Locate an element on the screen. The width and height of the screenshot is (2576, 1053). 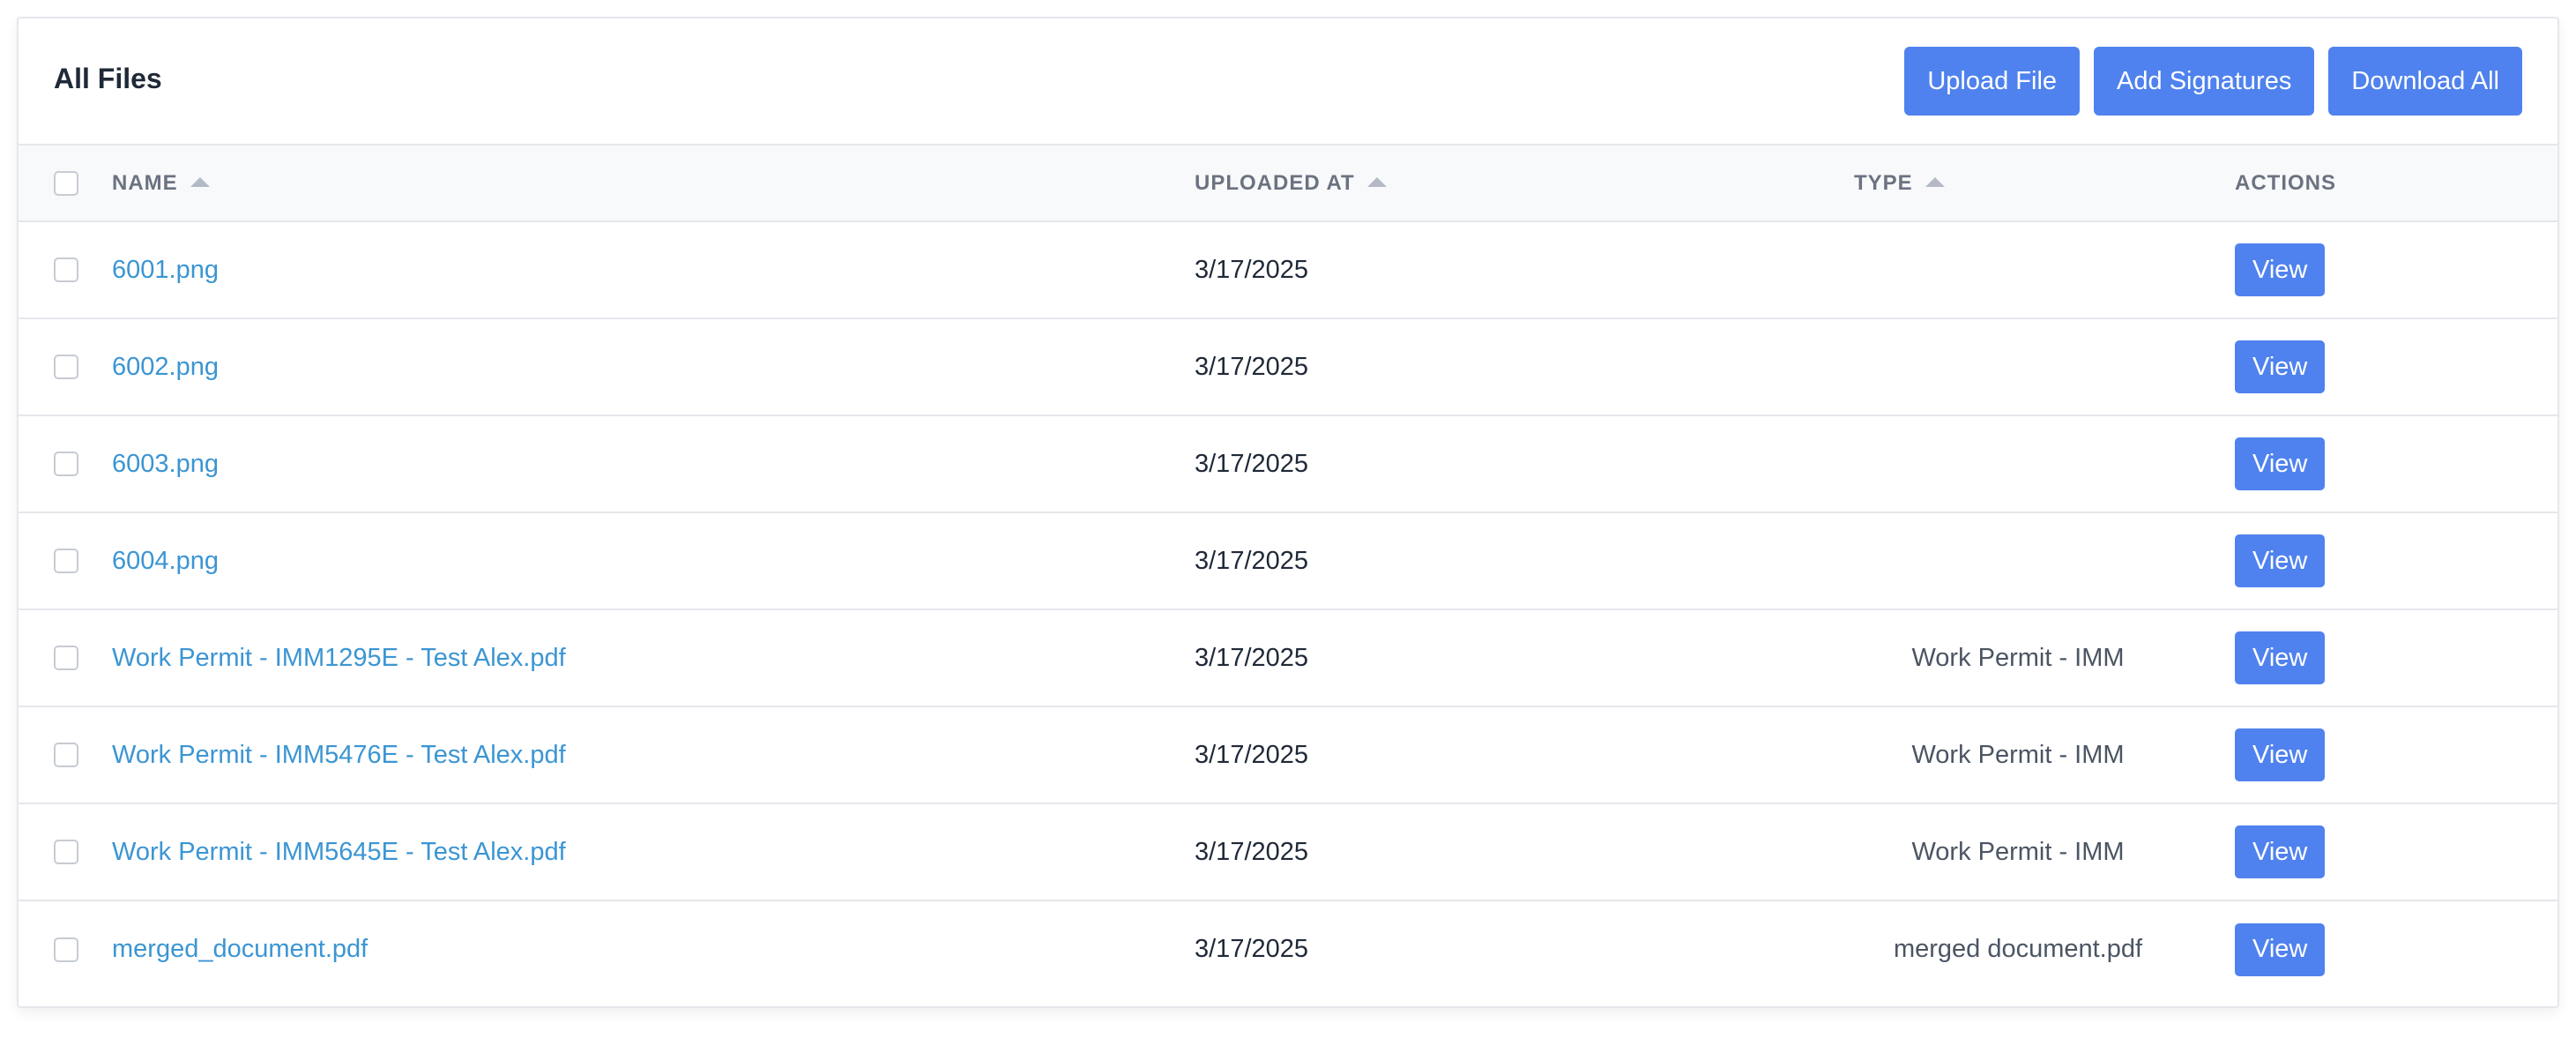
table-header: NAME UPLOADED AT TYPE ACTIONS is located at coordinates (1288, 183).